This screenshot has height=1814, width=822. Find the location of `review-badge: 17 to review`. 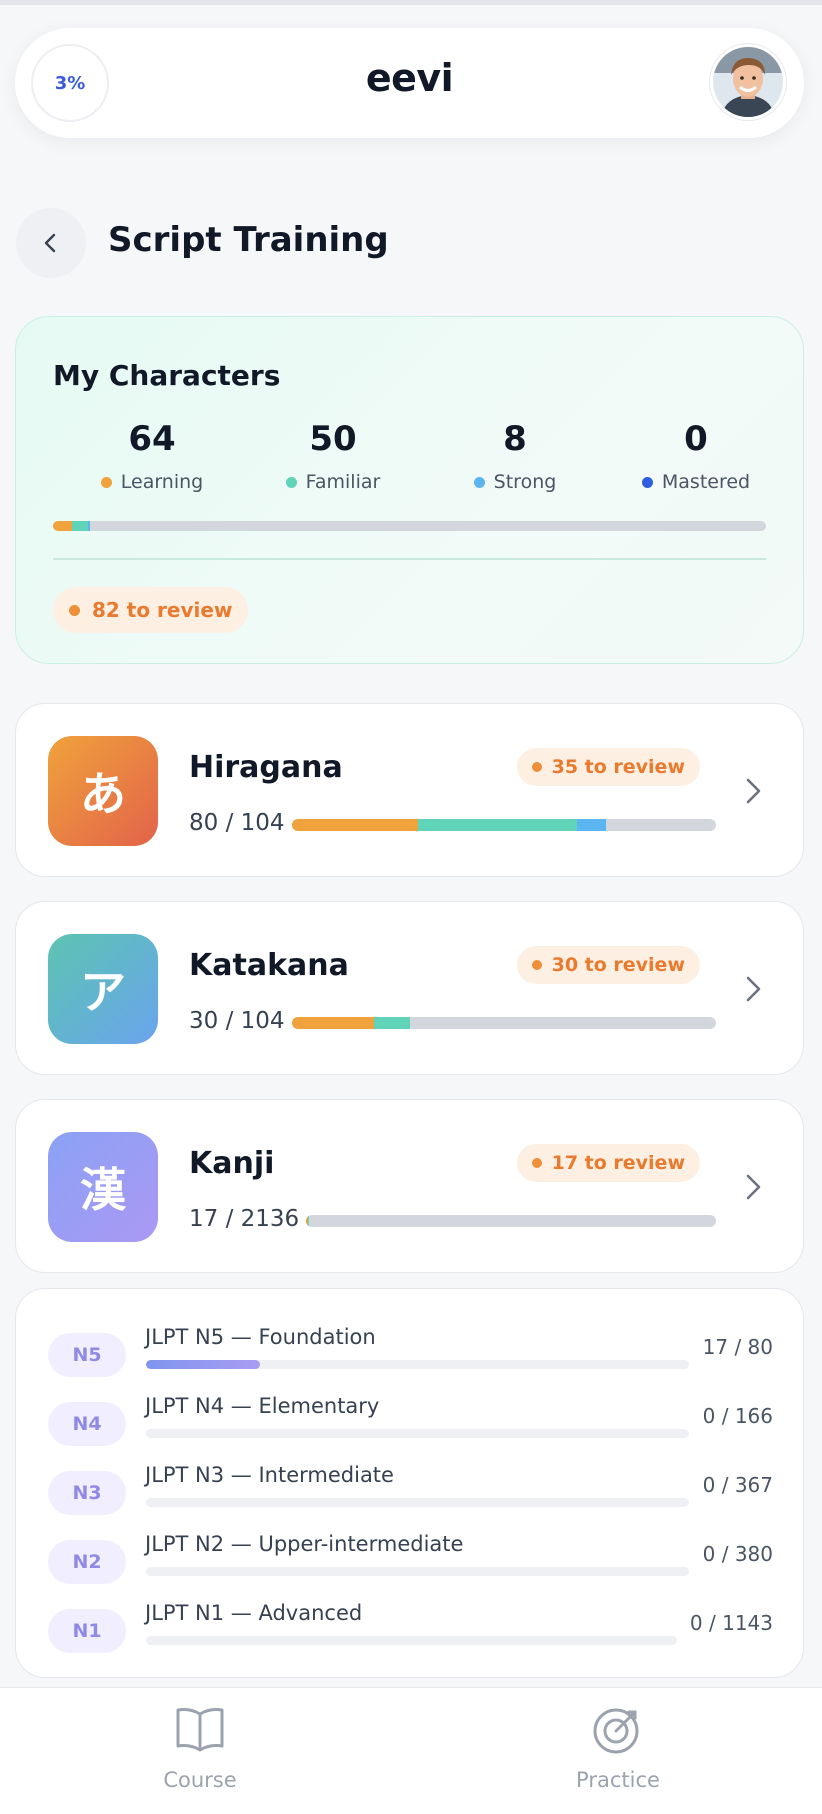

review-badge: 17 to review is located at coordinates (608, 1163).